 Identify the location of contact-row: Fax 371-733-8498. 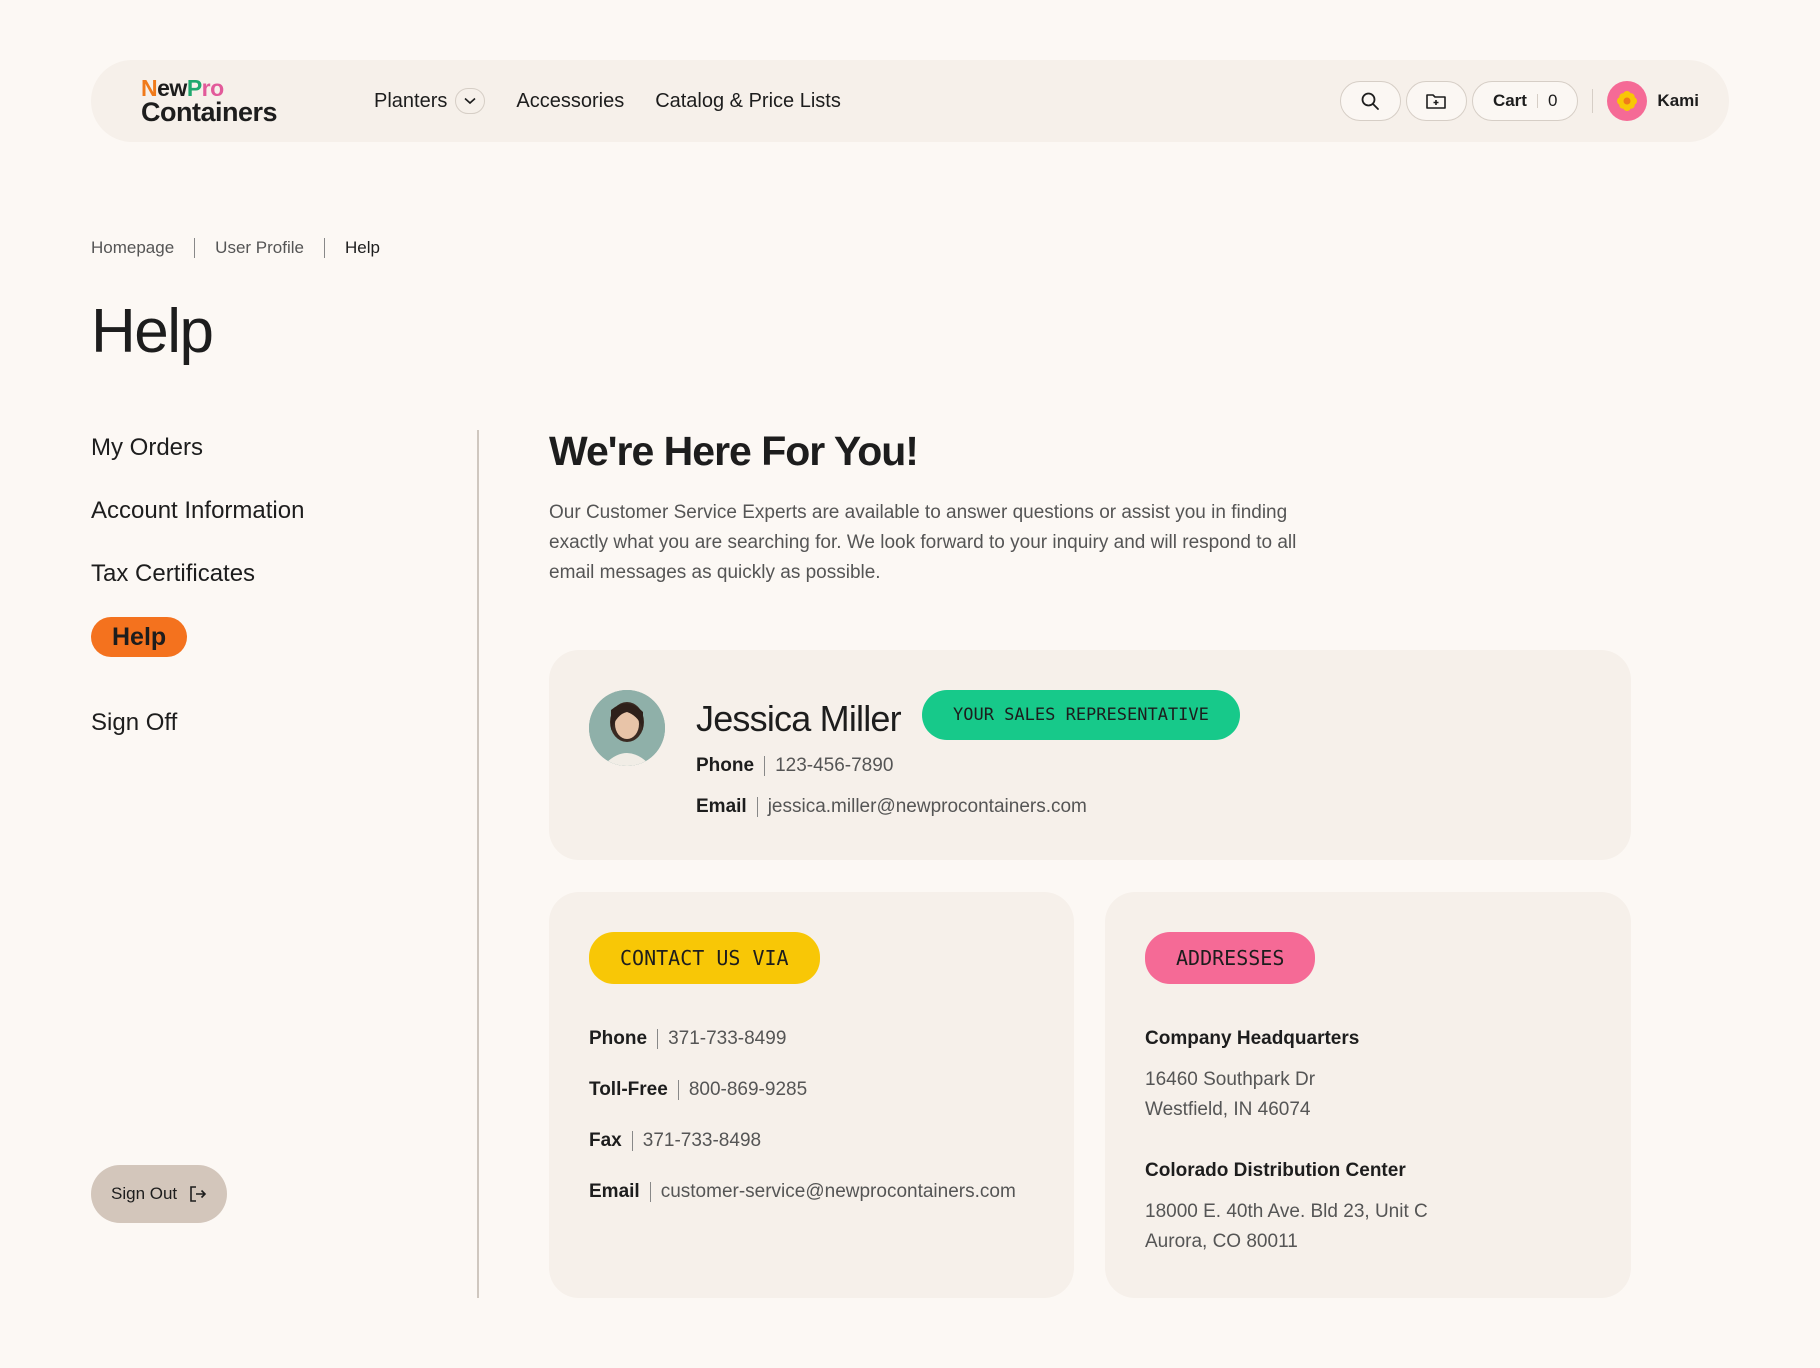
(675, 1141).